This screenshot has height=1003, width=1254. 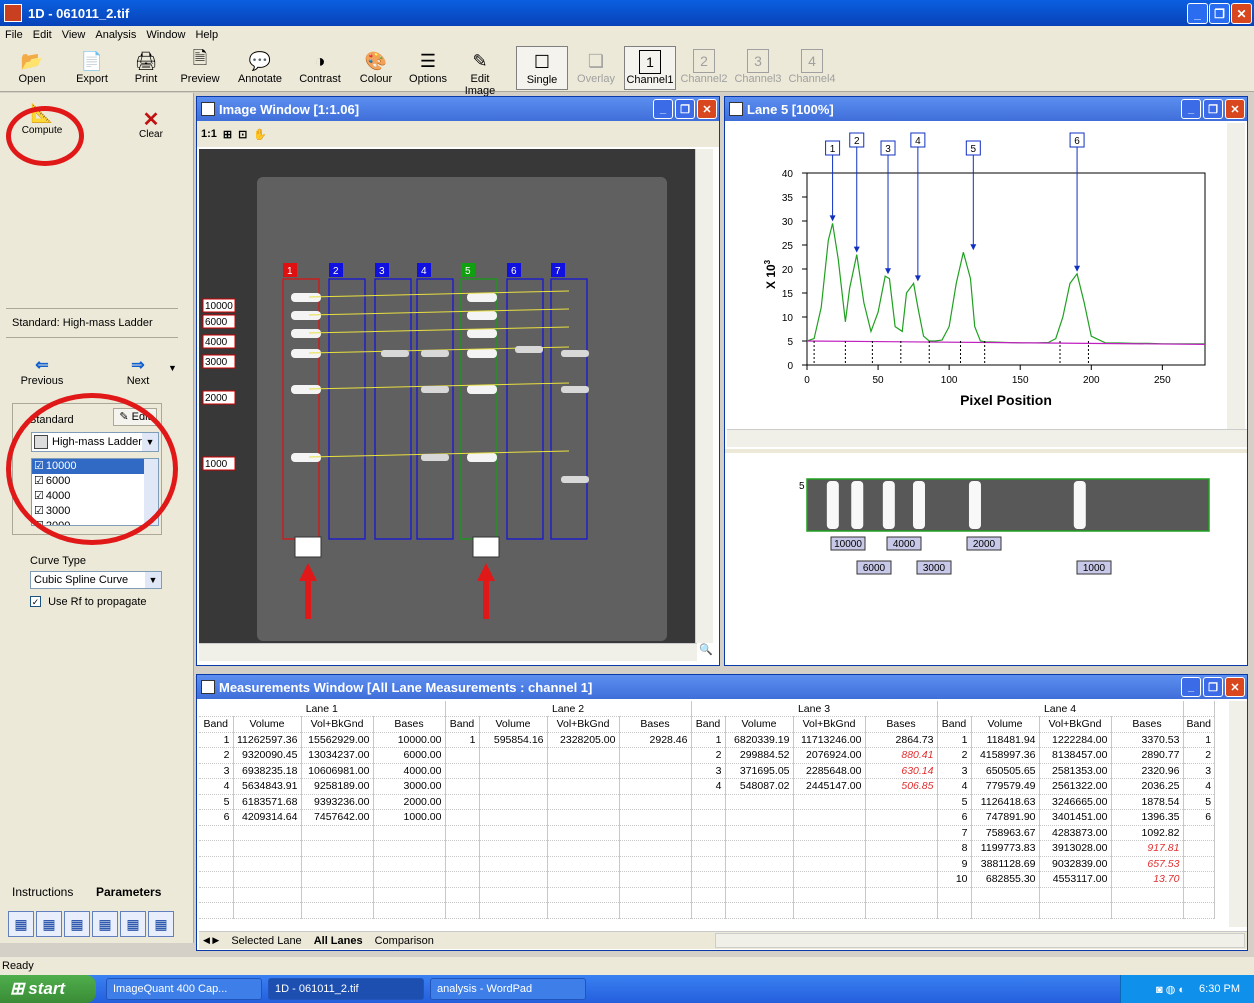 I want to click on tab-scroll-left-icon: ◀ ▶, so click(x=211, y=940).